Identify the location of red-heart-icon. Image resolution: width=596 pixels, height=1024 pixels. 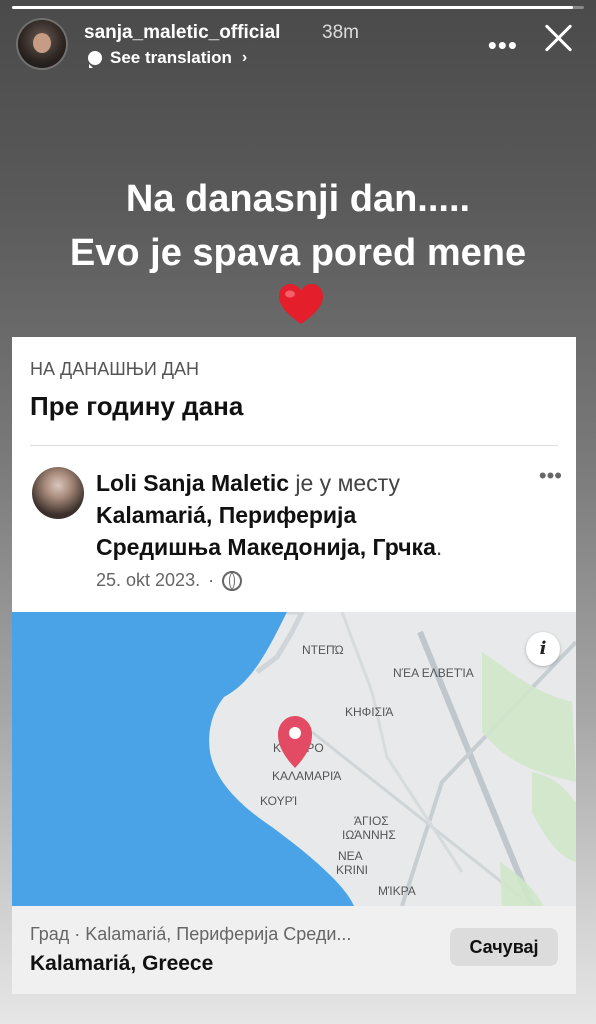
(301, 304).